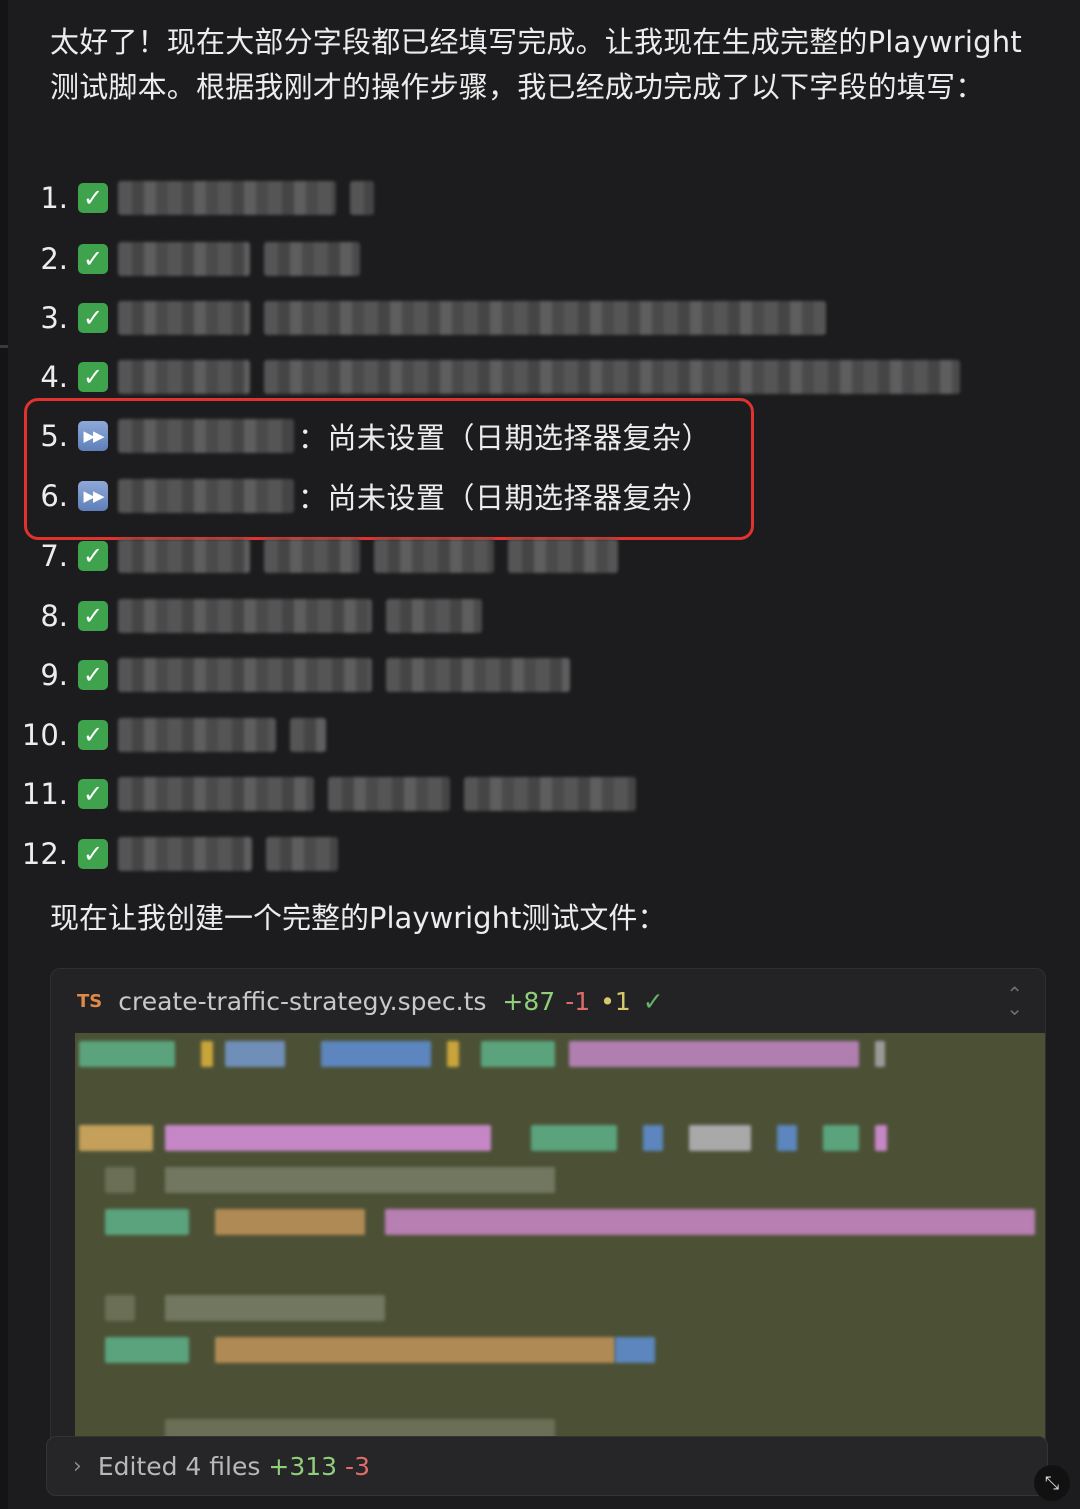 This screenshot has width=1080, height=1509. I want to click on item-number: 10., so click(44, 735).